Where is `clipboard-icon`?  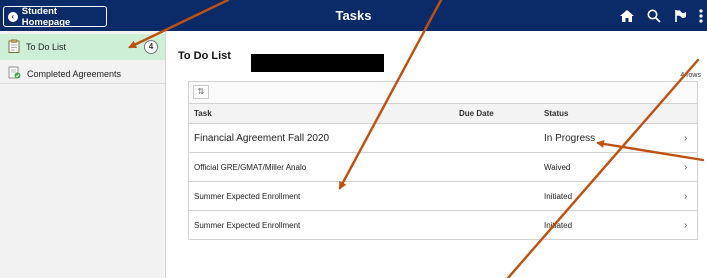 clipboard-icon is located at coordinates (14, 47).